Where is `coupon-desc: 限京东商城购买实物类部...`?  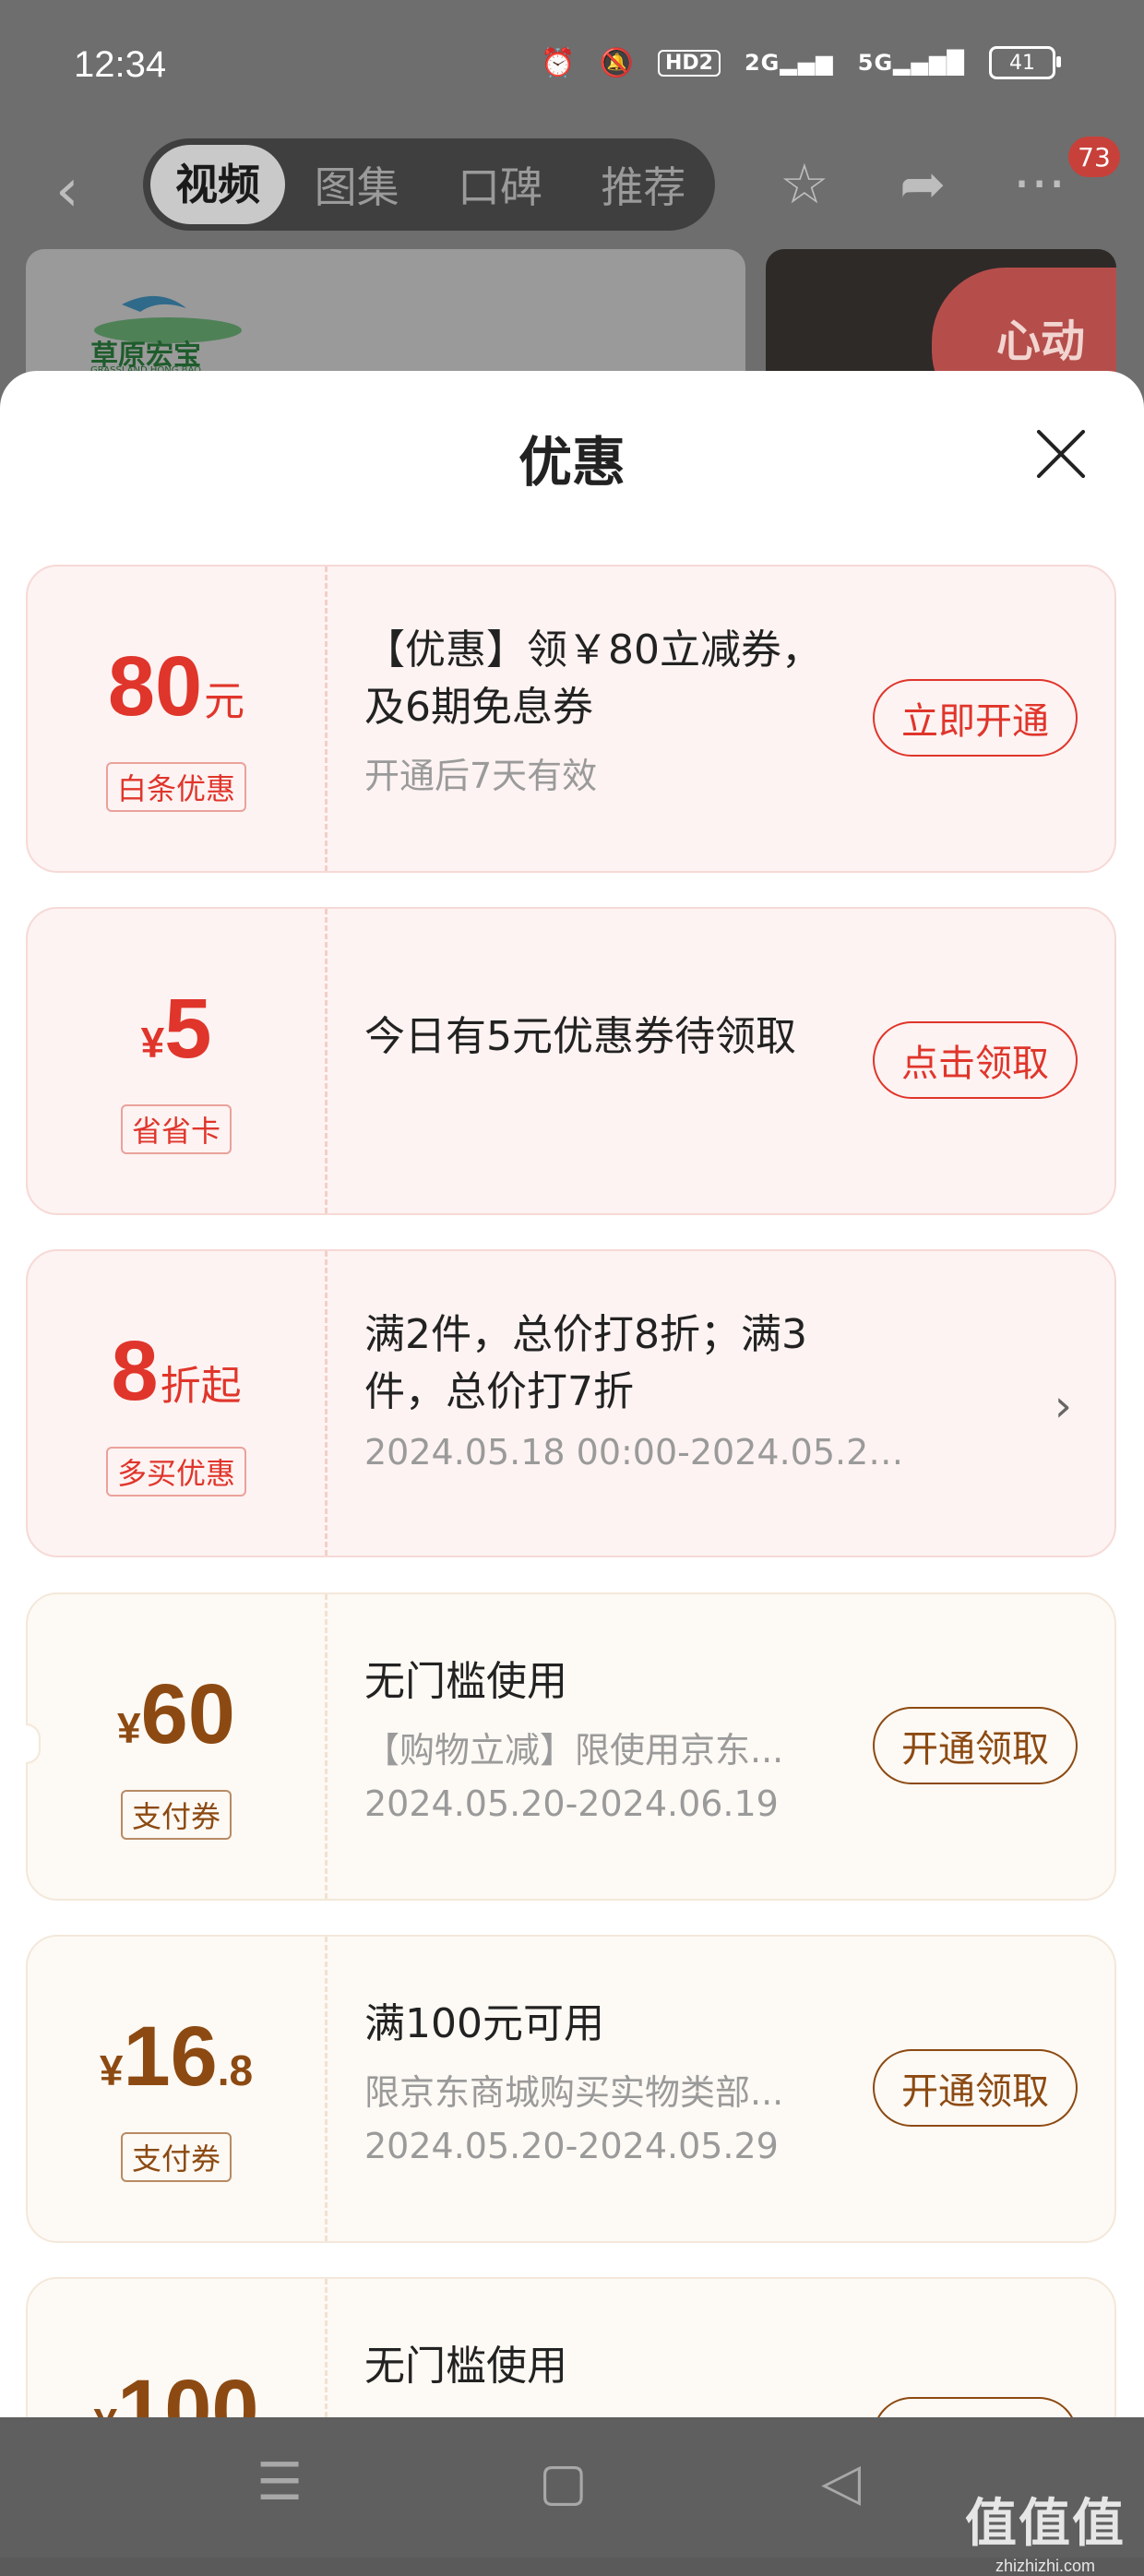 coupon-desc: 限京东商城购买实物类部... is located at coordinates (574, 2092).